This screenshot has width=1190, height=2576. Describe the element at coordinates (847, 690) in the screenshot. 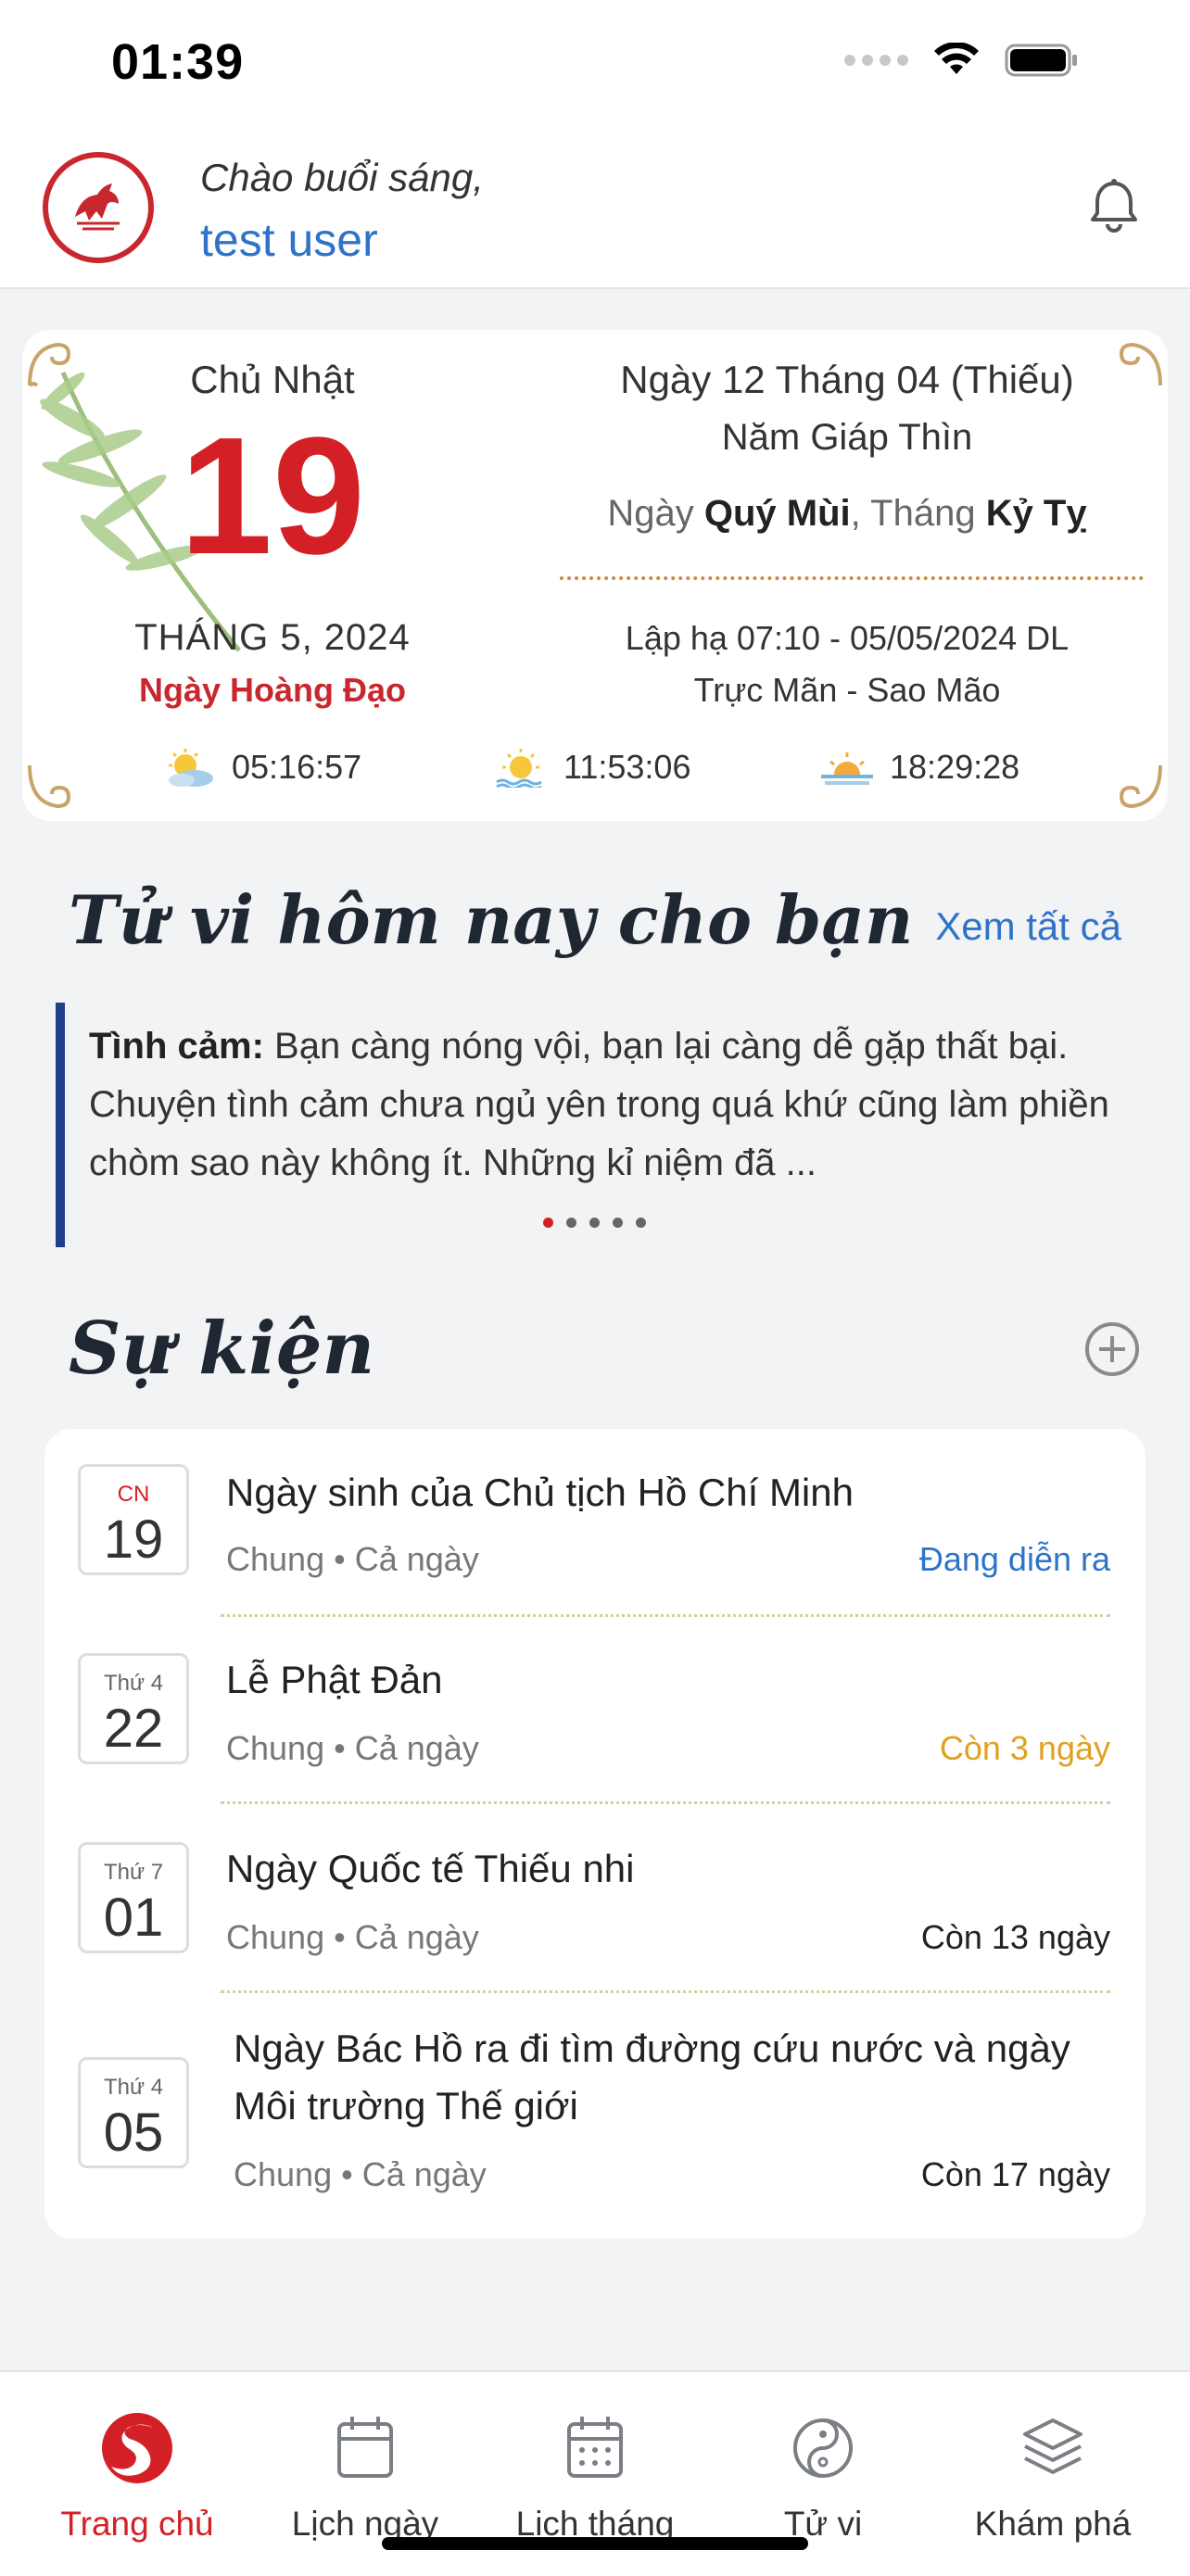

I see `truc-sao: Trực Mãn - Sao Mão` at that location.